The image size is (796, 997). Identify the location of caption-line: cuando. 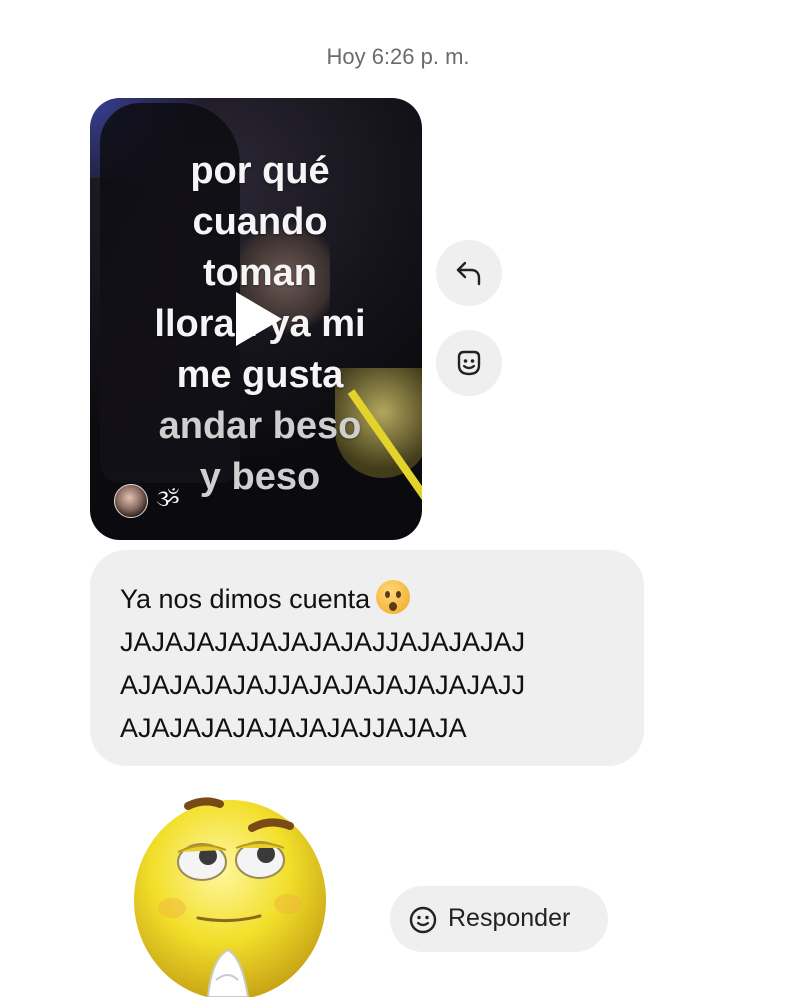
(260, 222).